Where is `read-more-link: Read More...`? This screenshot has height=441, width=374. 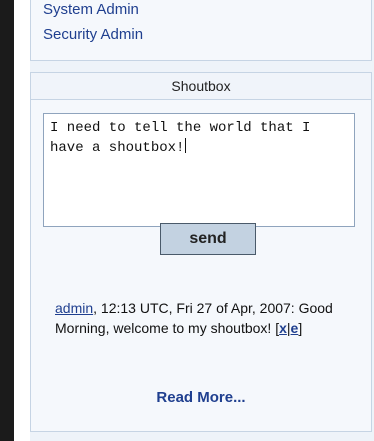 read-more-link: Read More... is located at coordinates (201, 397).